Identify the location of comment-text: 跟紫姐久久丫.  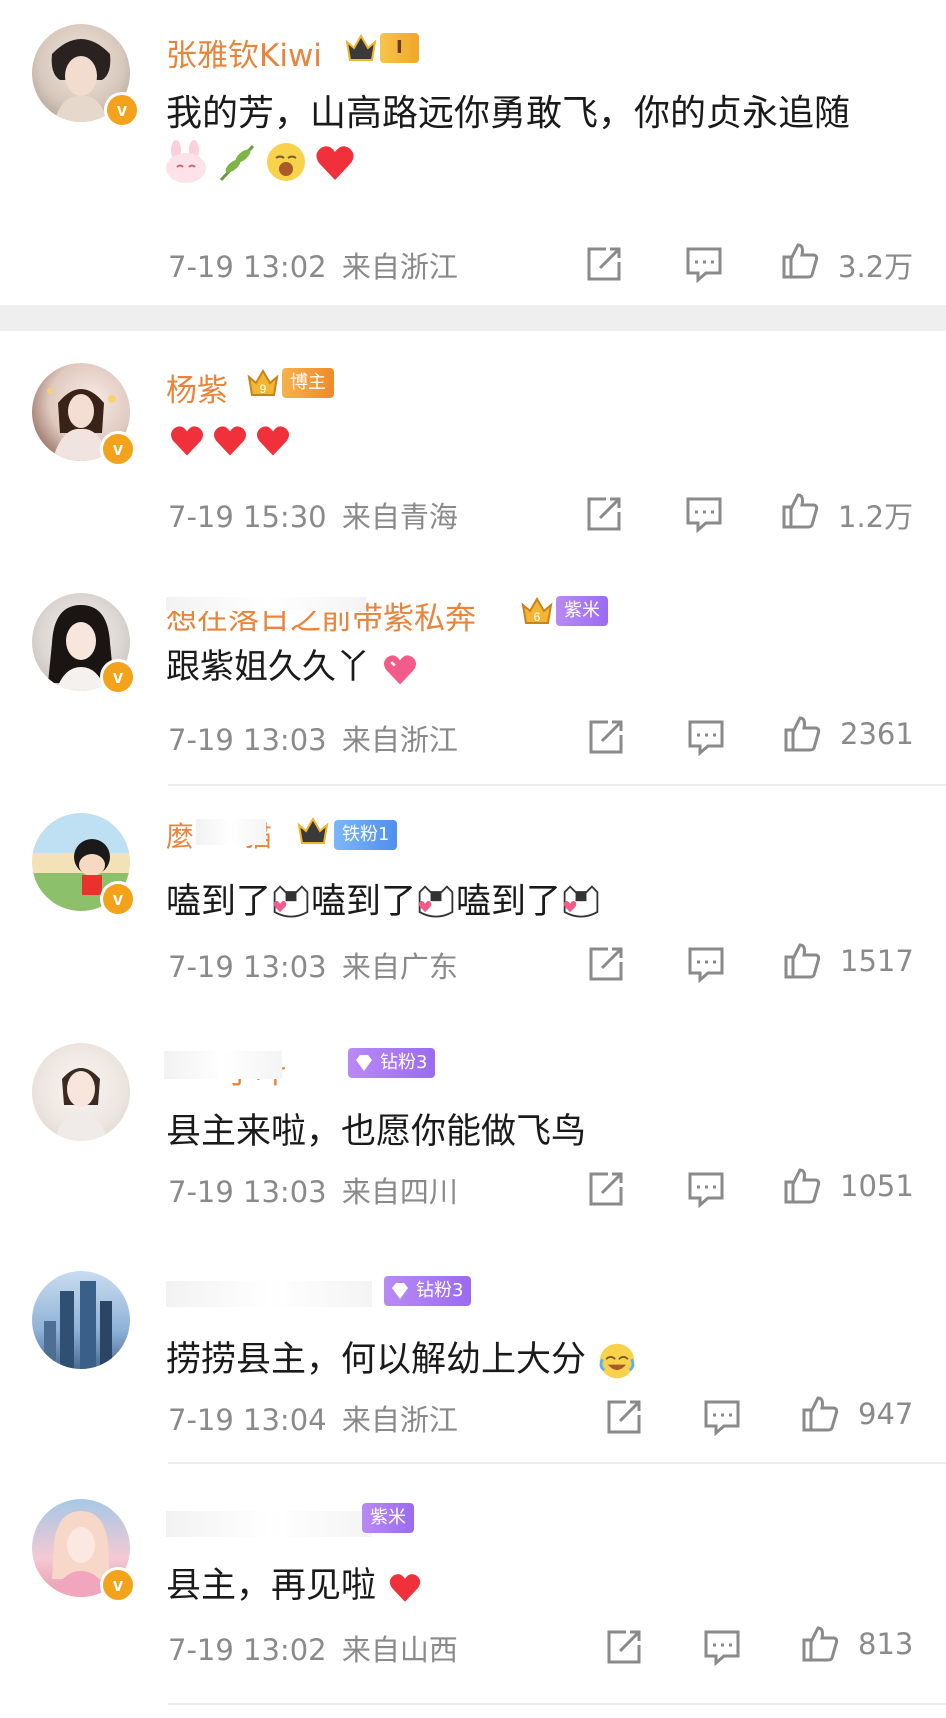
(292, 663).